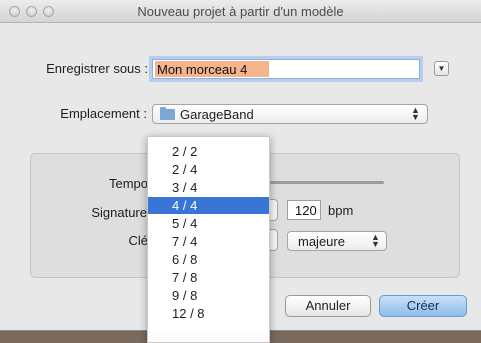 Image resolution: width=481 pixels, height=343 pixels. What do you see at coordinates (286, 69) in the screenshot?
I see `project-name-field` at bounding box center [286, 69].